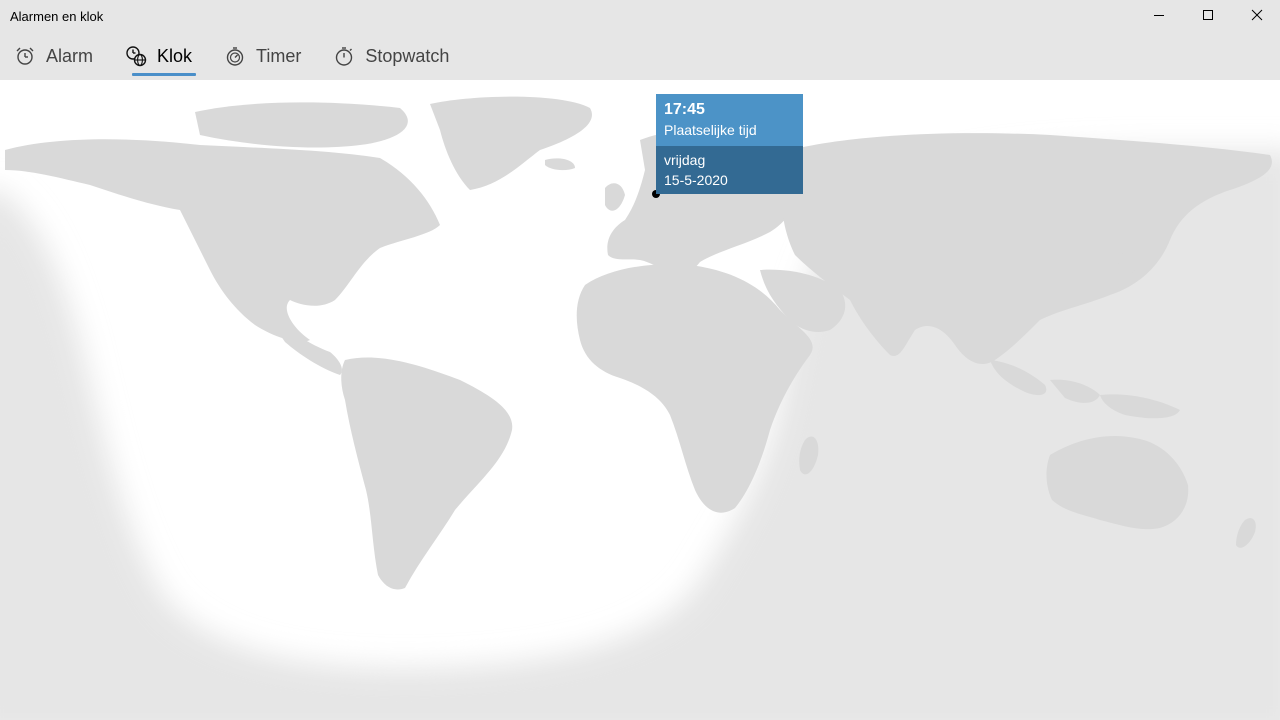  What do you see at coordinates (57, 16) in the screenshot?
I see `window-title: Alarmen en klok` at bounding box center [57, 16].